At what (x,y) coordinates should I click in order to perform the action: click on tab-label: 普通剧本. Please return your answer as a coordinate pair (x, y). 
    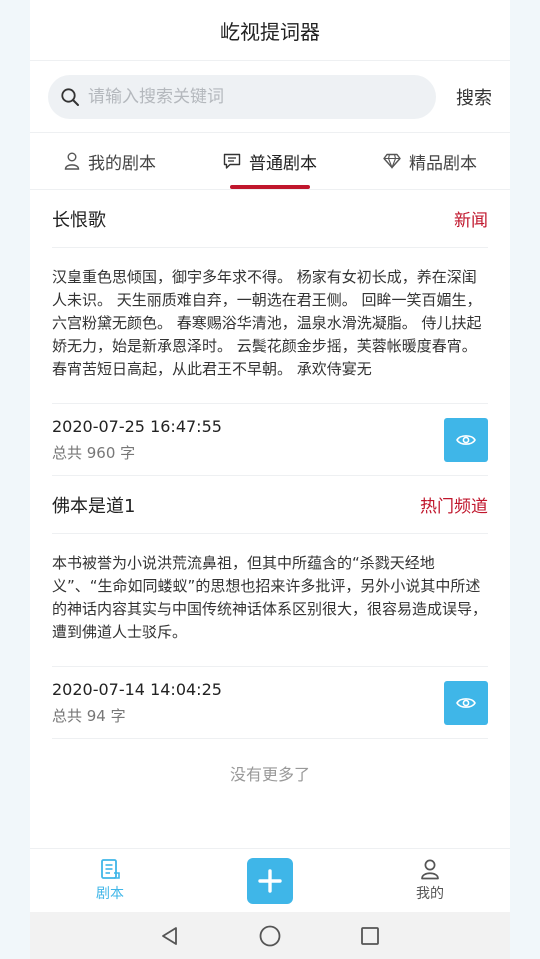
    Looking at the image, I should click on (283, 163).